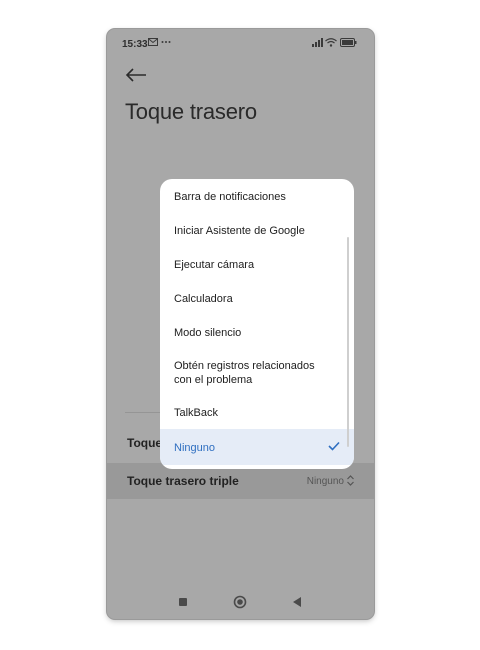 The width and height of the screenshot is (480, 650). What do you see at coordinates (334, 446) in the screenshot?
I see `checkmark-icon` at bounding box center [334, 446].